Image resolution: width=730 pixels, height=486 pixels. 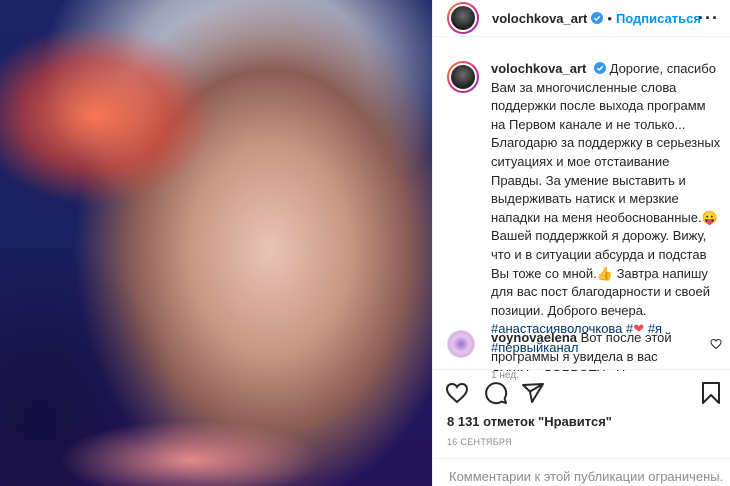 I want to click on like-heart-icon, so click(x=457, y=393).